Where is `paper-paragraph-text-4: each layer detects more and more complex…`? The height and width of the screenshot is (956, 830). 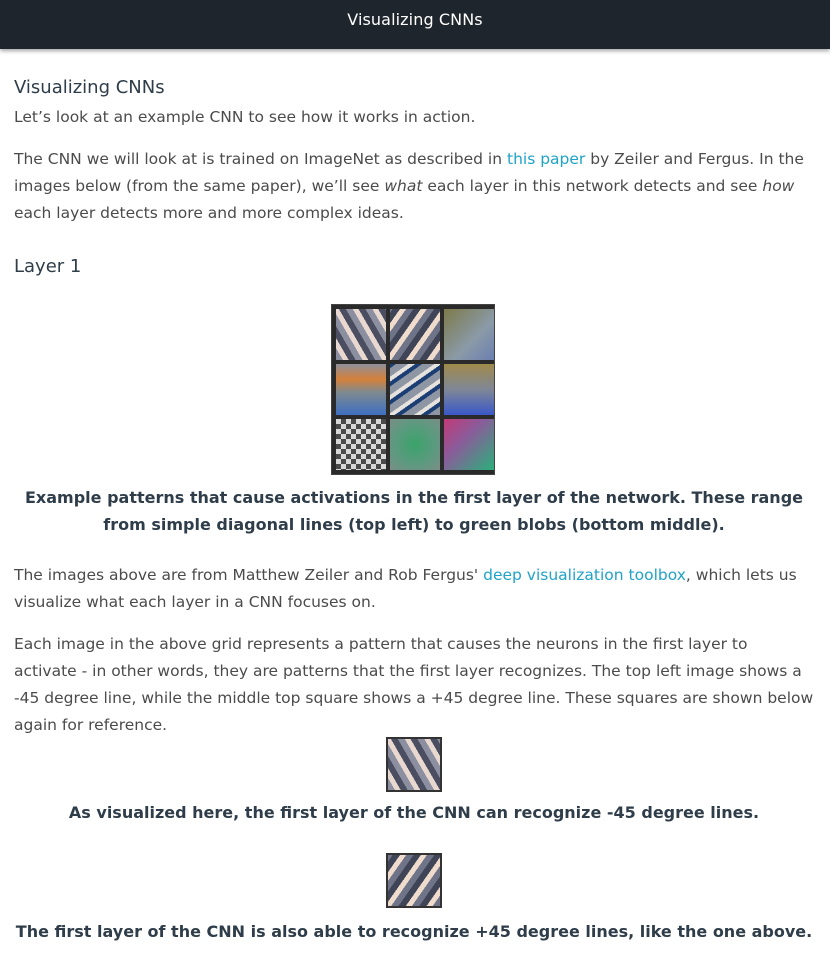
paper-paragraph-text-4: each layer detects more and more complex… is located at coordinates (209, 213).